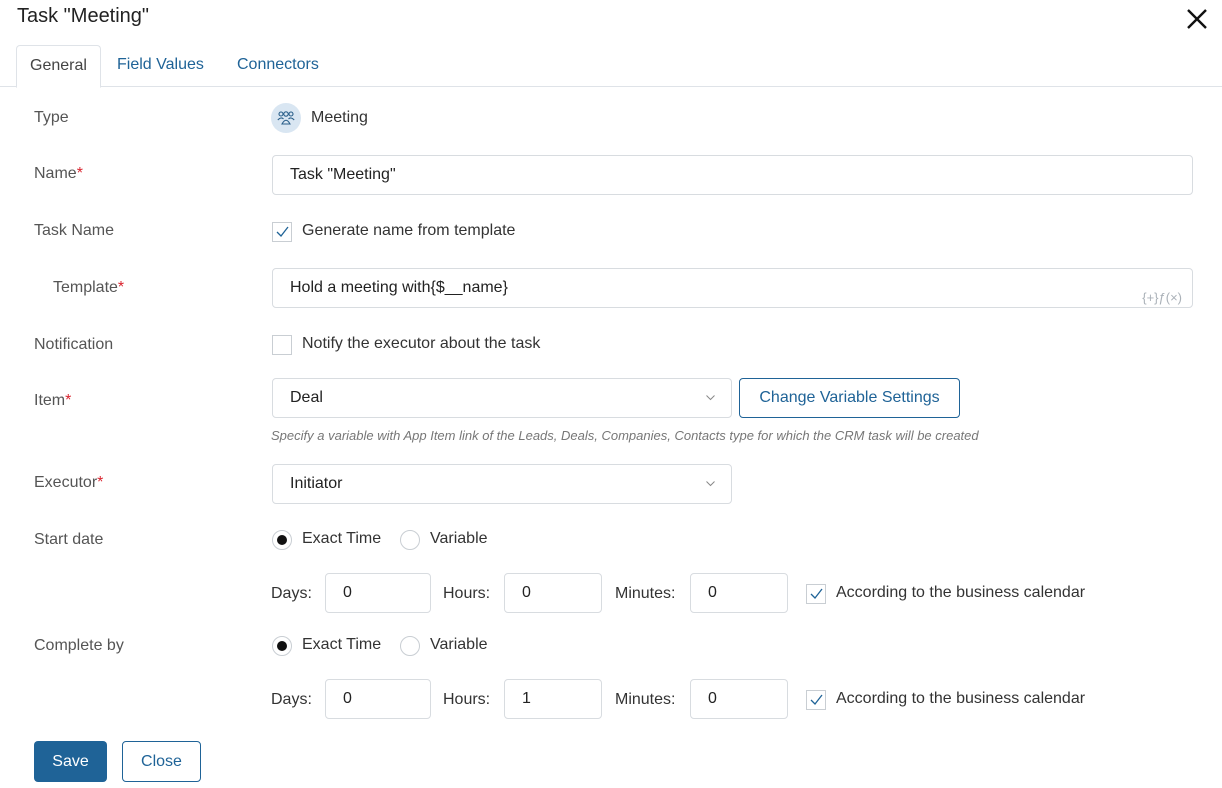 This screenshot has height=788, width=1222. Describe the element at coordinates (161, 761) in the screenshot. I see `close-button: Close` at that location.